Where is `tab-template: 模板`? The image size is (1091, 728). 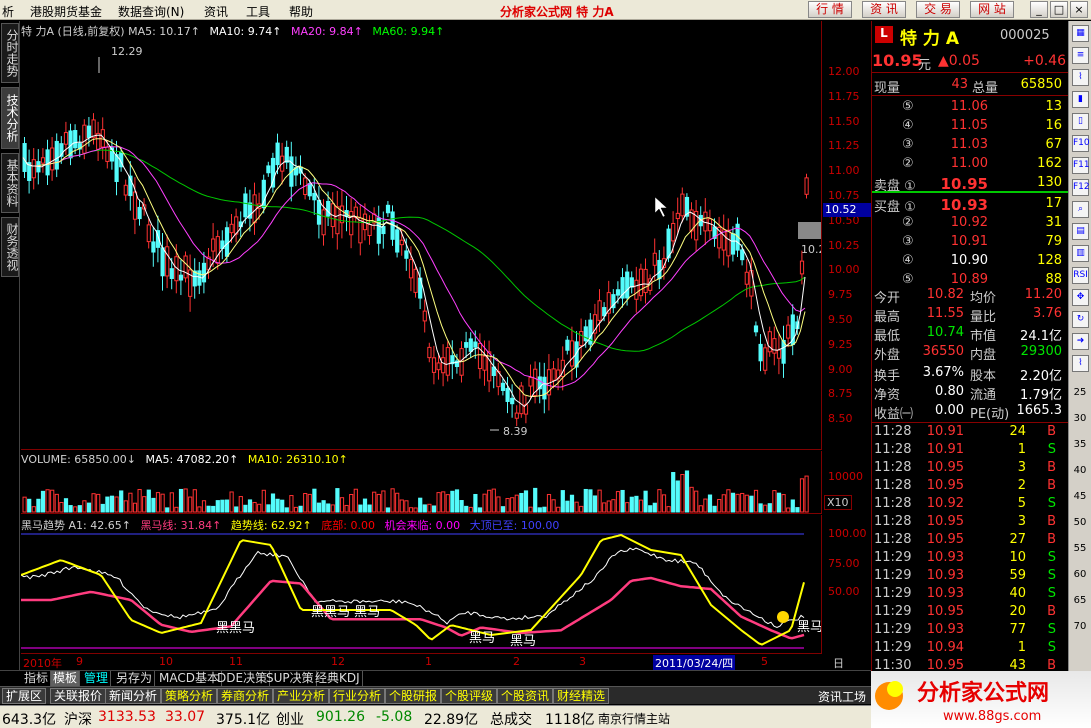 tab-template: 模板 is located at coordinates (66, 679).